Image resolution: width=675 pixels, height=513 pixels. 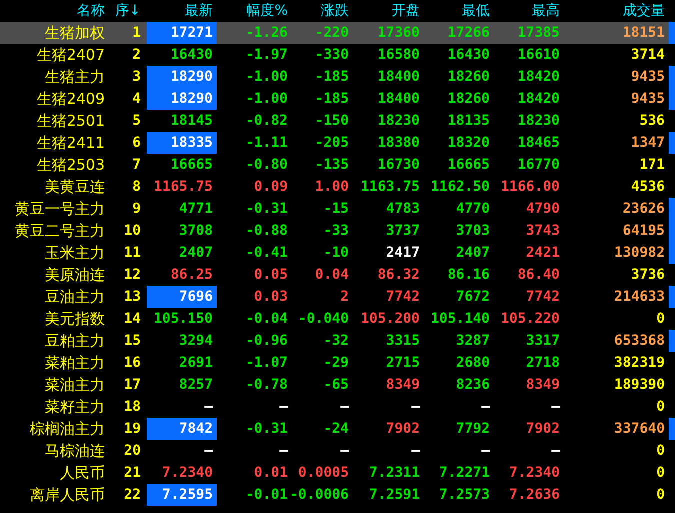 I want to click on table-cell: 7742, so click(x=403, y=297).